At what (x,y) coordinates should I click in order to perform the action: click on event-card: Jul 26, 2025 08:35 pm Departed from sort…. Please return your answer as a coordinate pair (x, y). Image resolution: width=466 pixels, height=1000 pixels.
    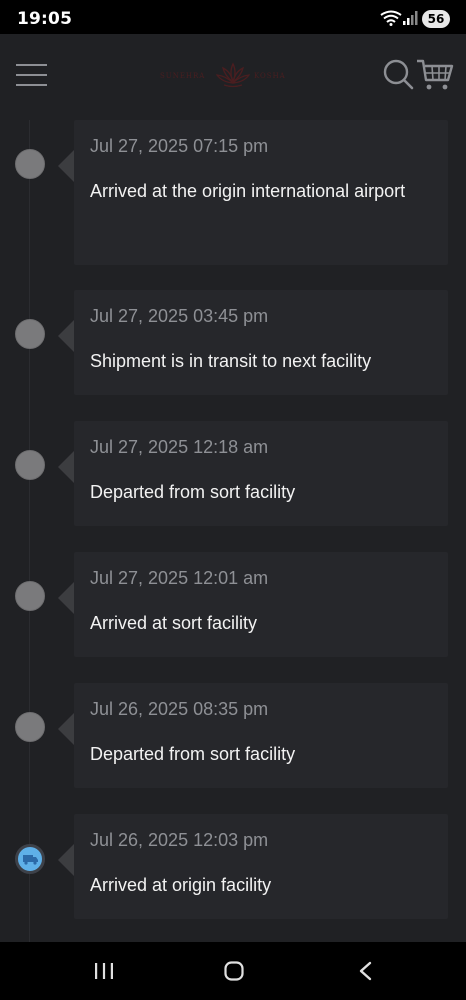
    Looking at the image, I should click on (261, 735).